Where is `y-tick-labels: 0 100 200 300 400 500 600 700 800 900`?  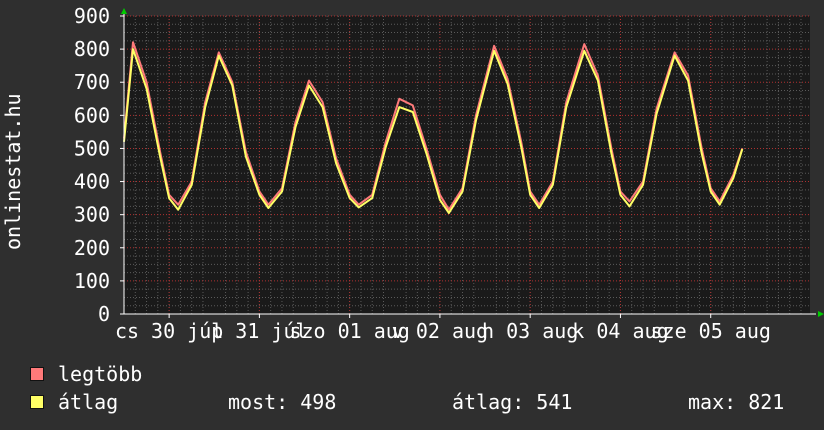 y-tick-labels: 0 100 200 300 400 500 600 700 800 900 is located at coordinates (92, 165).